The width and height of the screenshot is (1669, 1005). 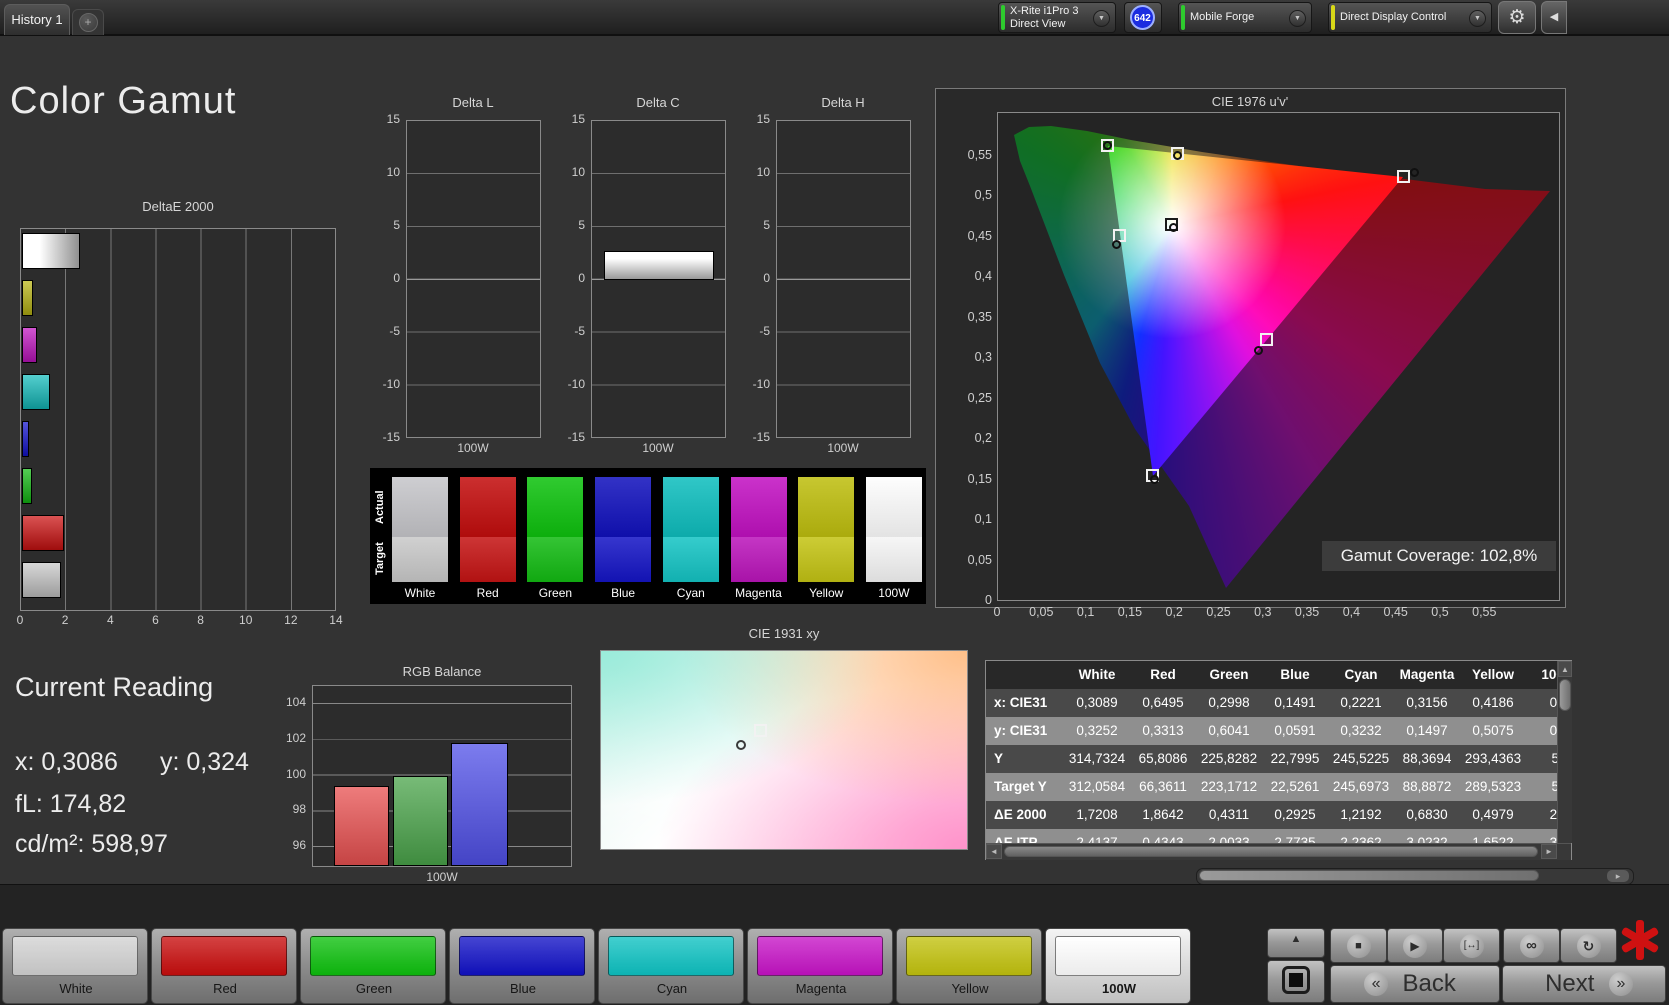 I want to click on cie1976-ytick: 0,45, so click(x=979, y=235).